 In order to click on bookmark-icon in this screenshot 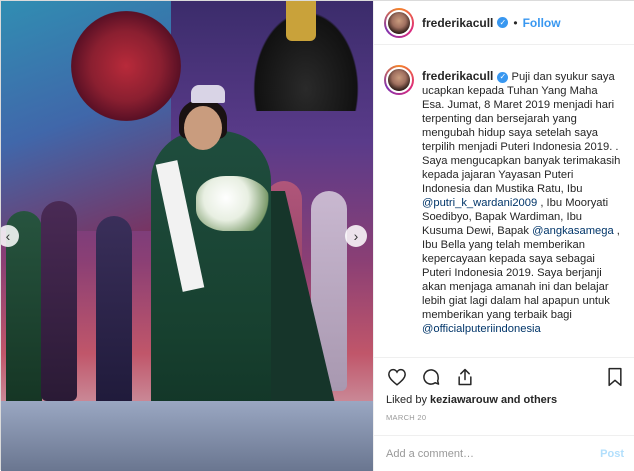, I will do `click(615, 377)`.